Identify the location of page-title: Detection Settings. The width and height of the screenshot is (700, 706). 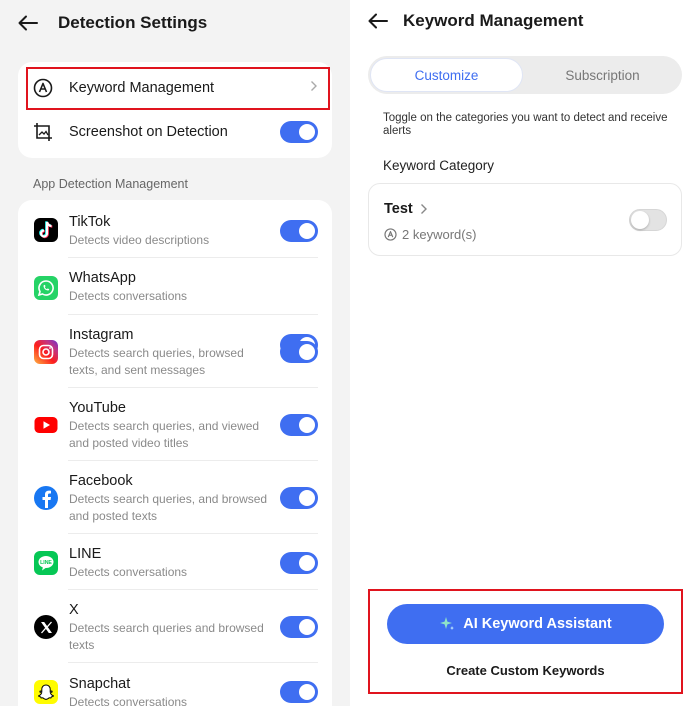
(133, 22).